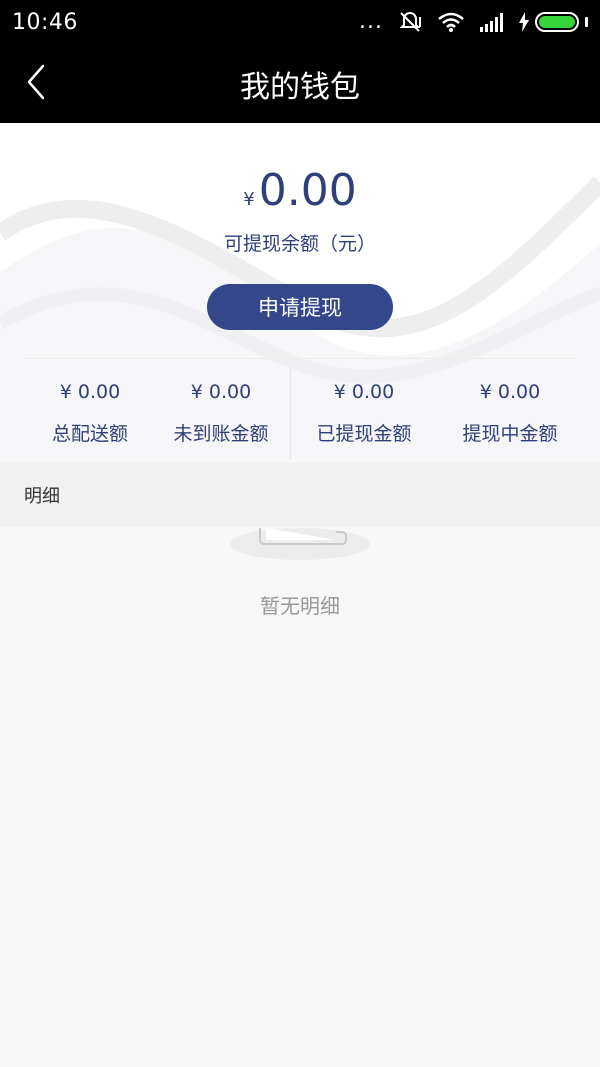 Image resolution: width=600 pixels, height=1067 pixels. I want to click on battery-tip, so click(586, 22).